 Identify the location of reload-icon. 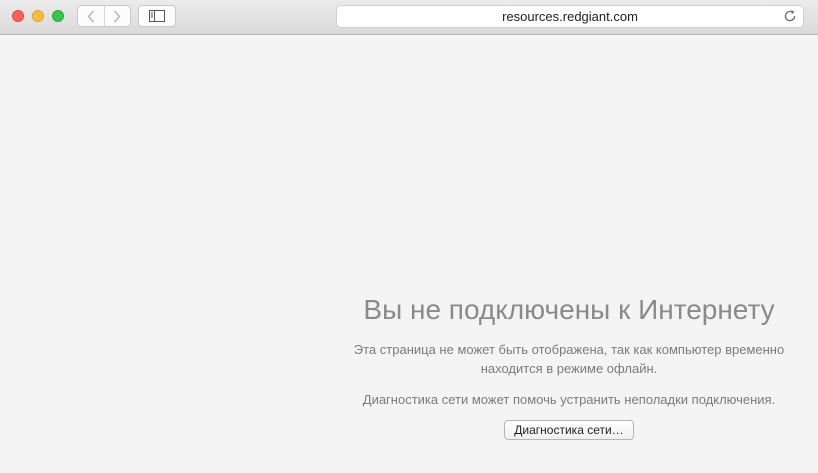
(790, 16).